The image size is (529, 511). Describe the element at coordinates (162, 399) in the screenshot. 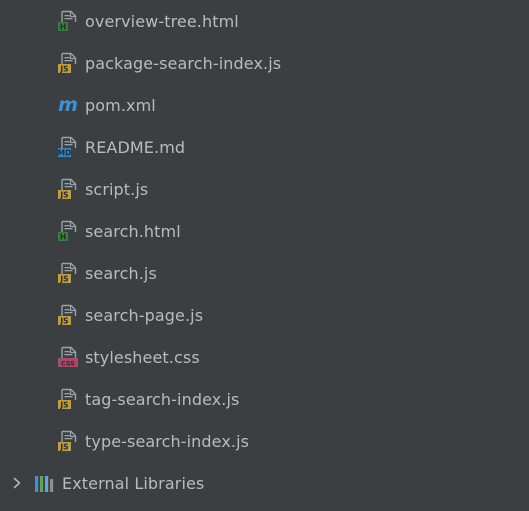

I see `file-label: tag-search-index.js` at that location.